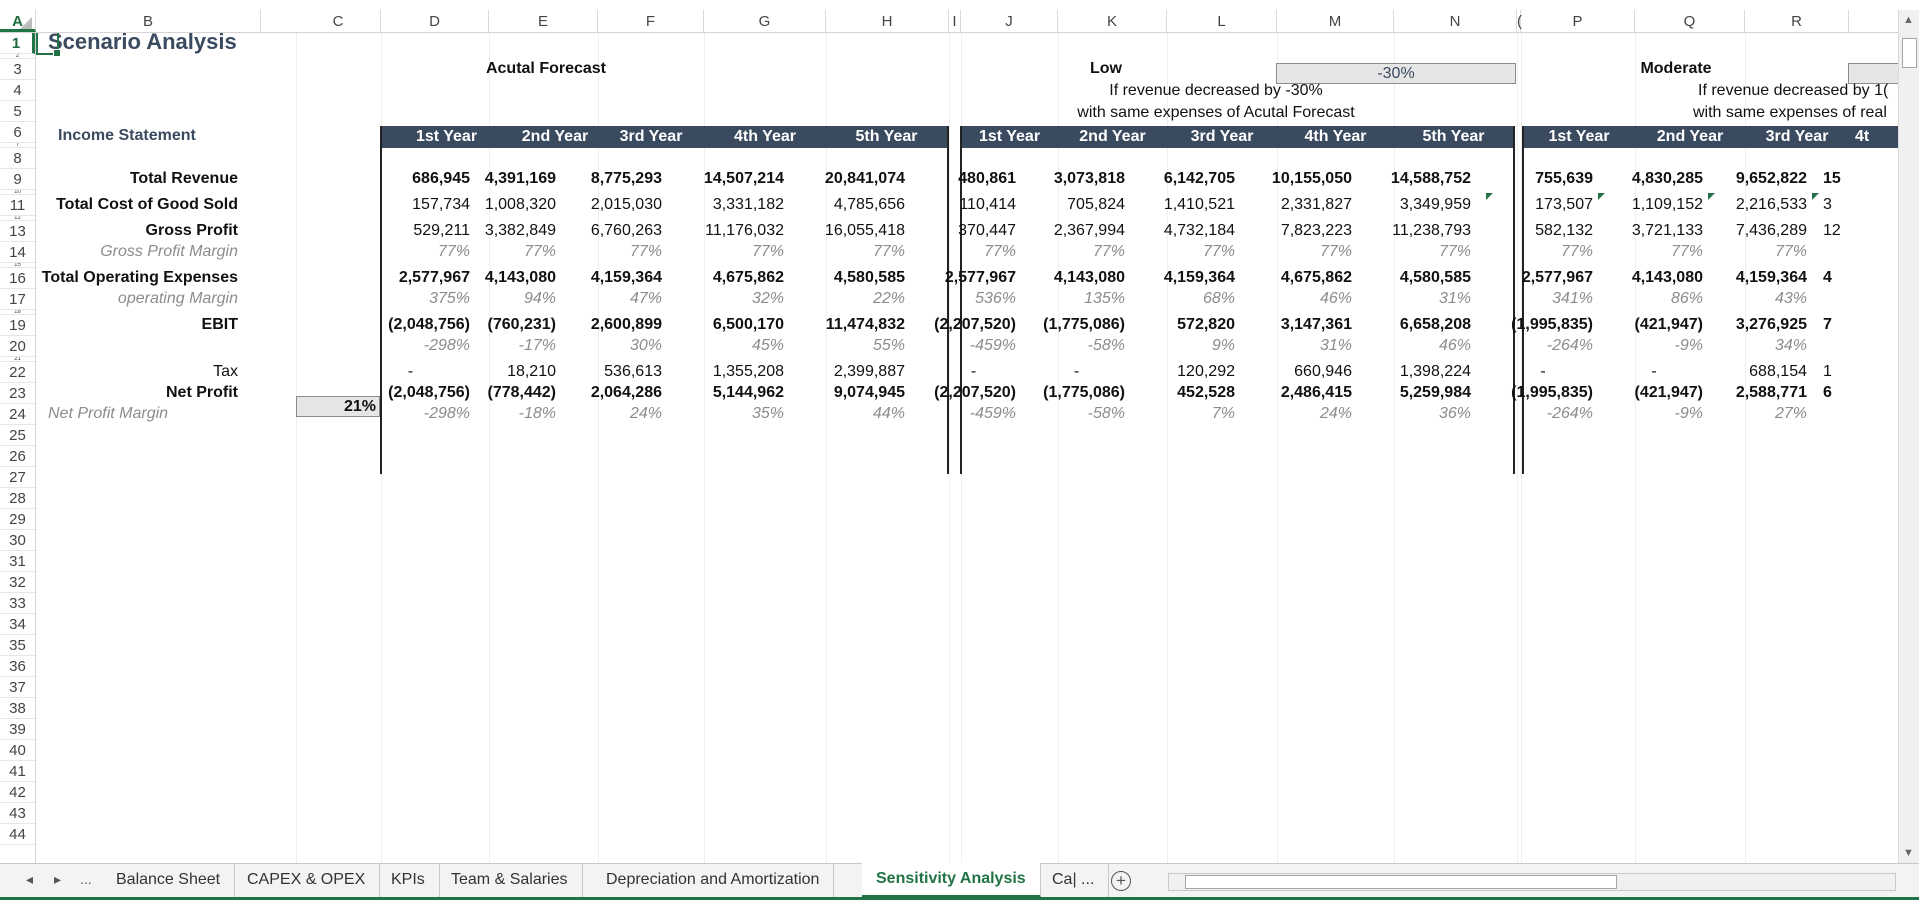 The image size is (1919, 900). Describe the element at coordinates (847, 299) in the screenshot. I see `actual-op-margin-value: 22%` at that location.